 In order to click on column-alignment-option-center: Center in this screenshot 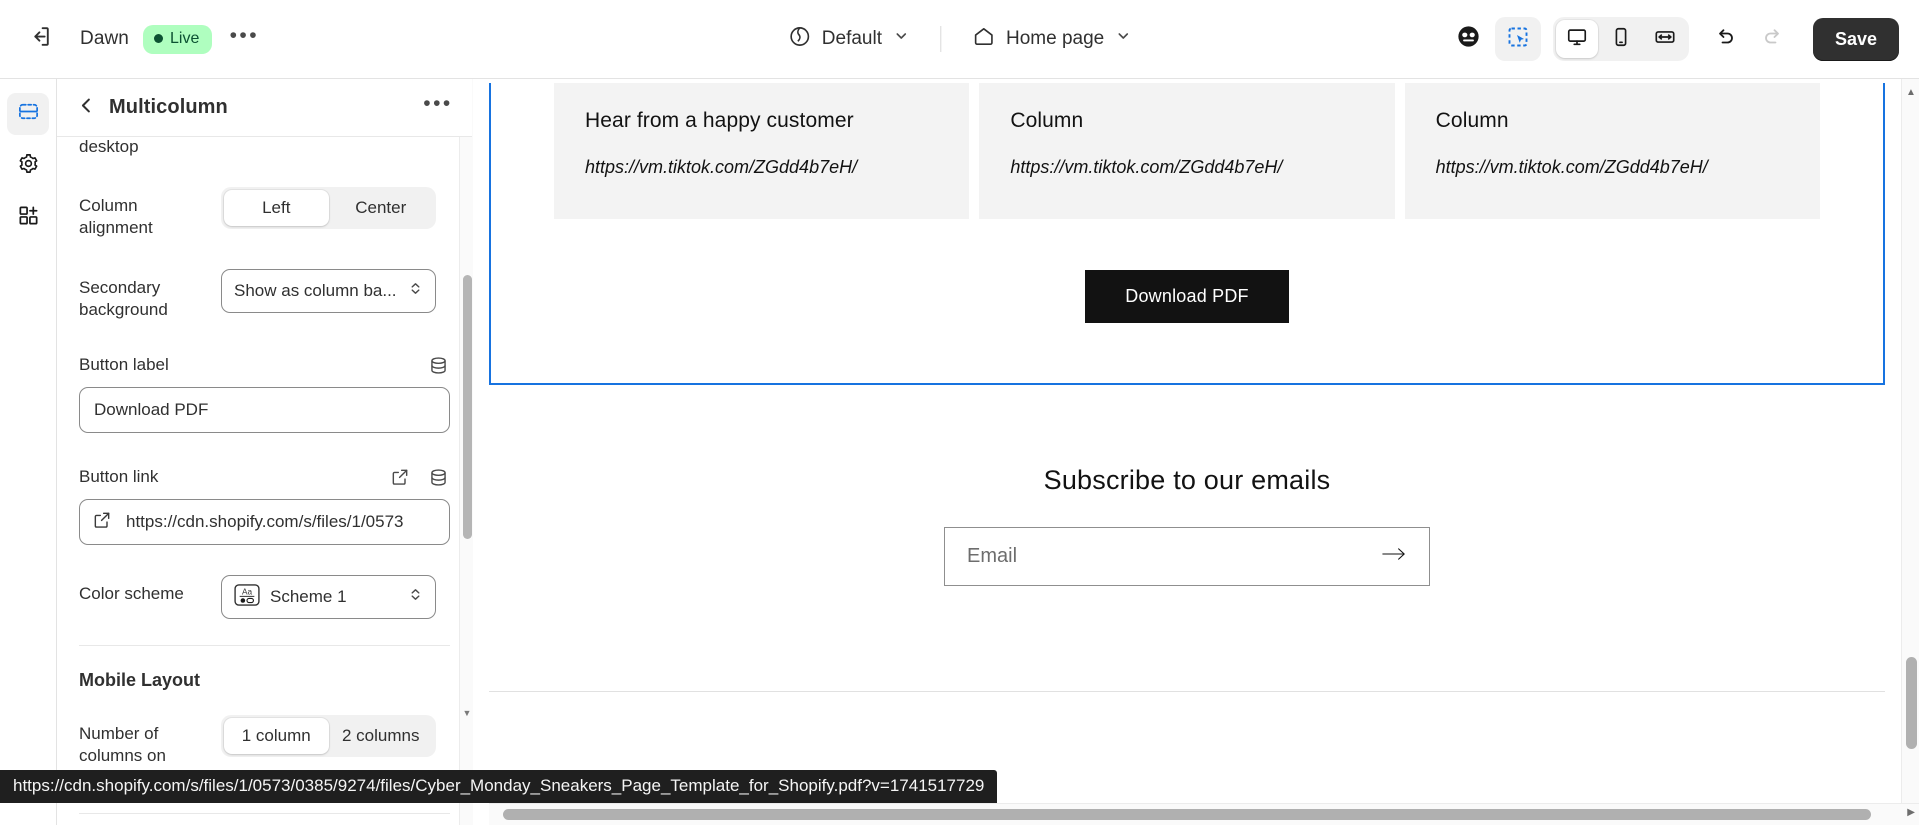, I will do `click(381, 208)`.